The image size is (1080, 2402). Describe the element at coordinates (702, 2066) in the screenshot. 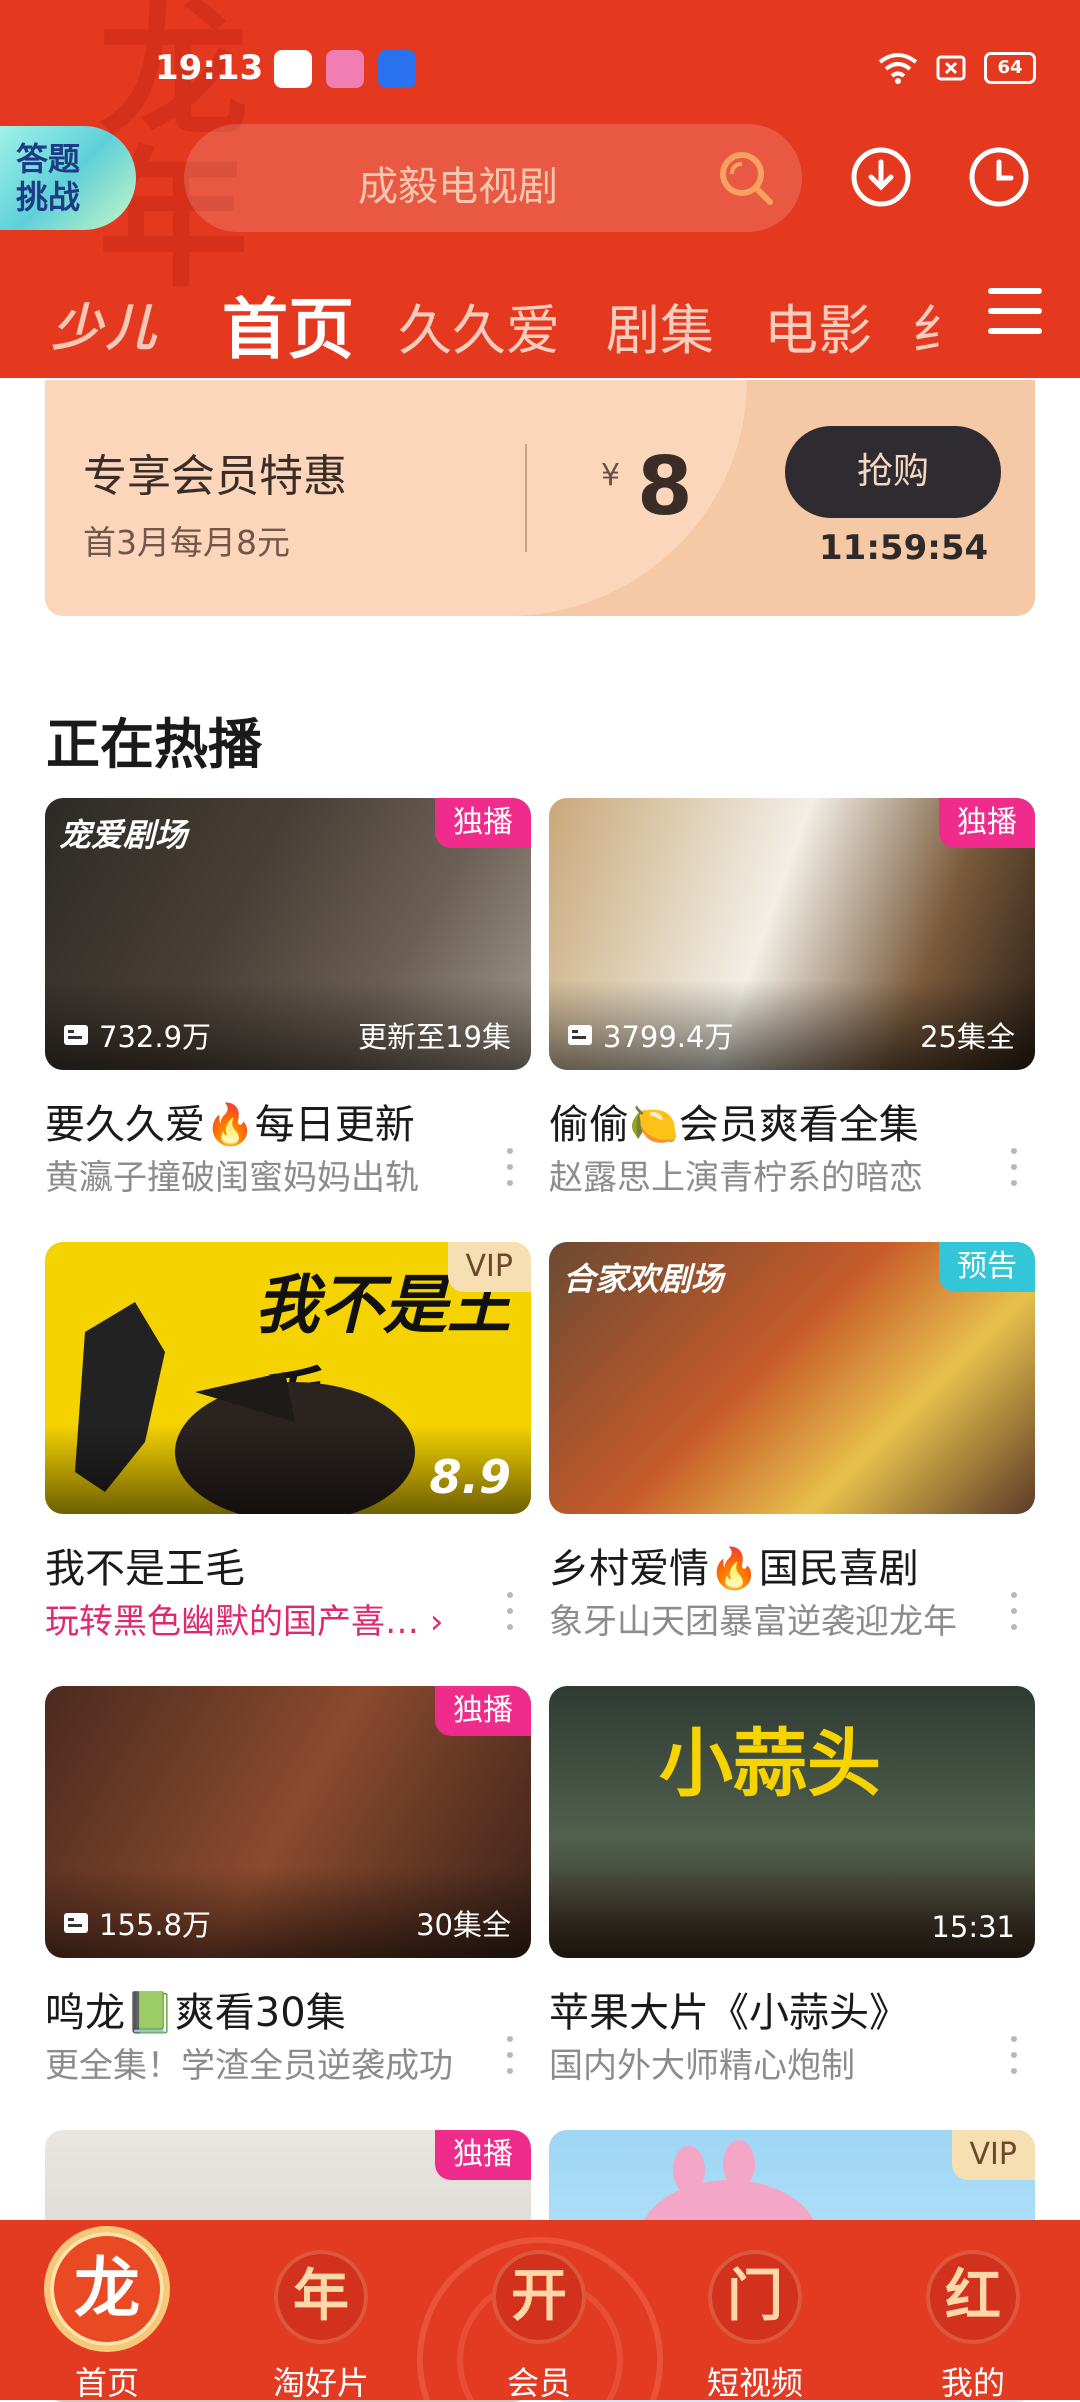

I see `card-subtitle: 国内外大师精心炮制` at that location.